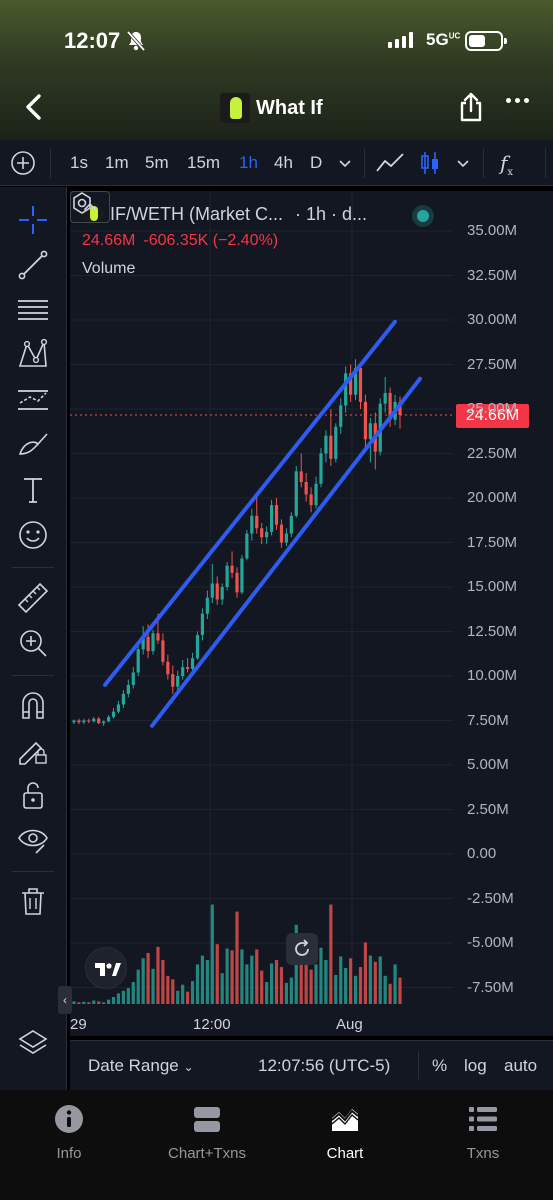 The height and width of the screenshot is (1200, 553). What do you see at coordinates (82, 203) in the screenshot?
I see `chart-settings-icon` at bounding box center [82, 203].